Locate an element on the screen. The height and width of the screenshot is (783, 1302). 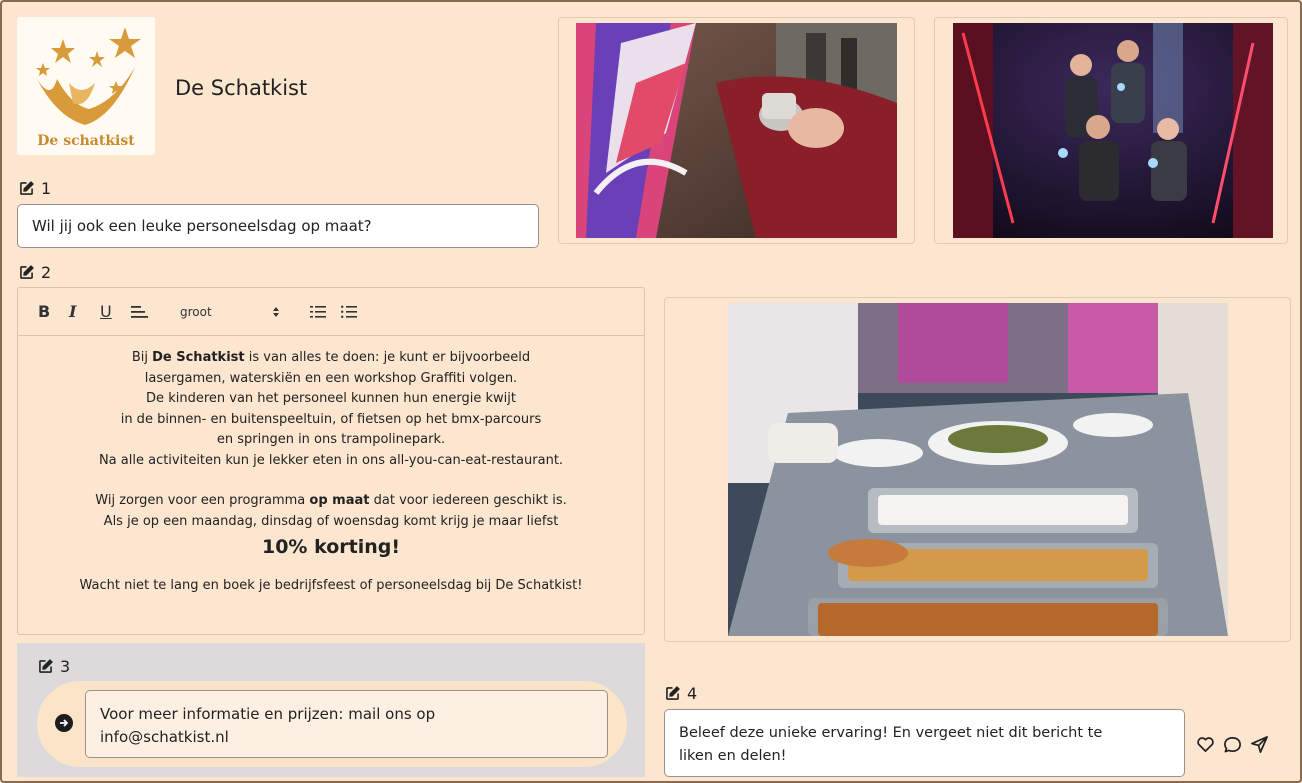
block-1-number: 1 is located at coordinates (46, 188).